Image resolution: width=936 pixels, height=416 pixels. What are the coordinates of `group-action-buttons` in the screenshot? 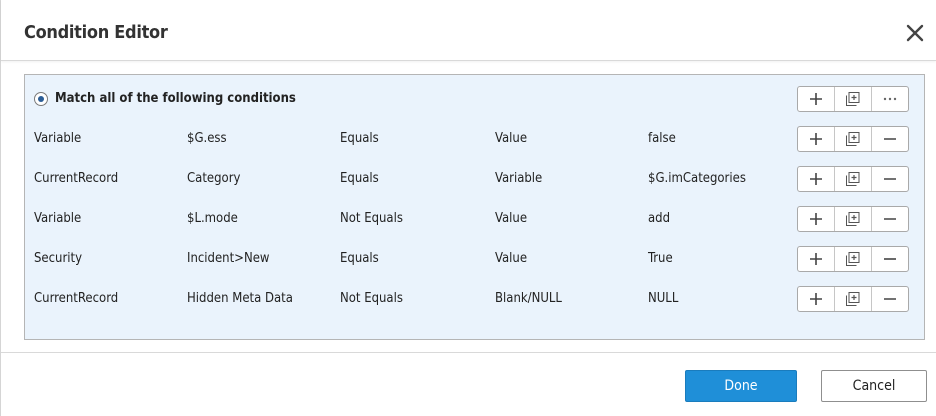 It's located at (853, 99).